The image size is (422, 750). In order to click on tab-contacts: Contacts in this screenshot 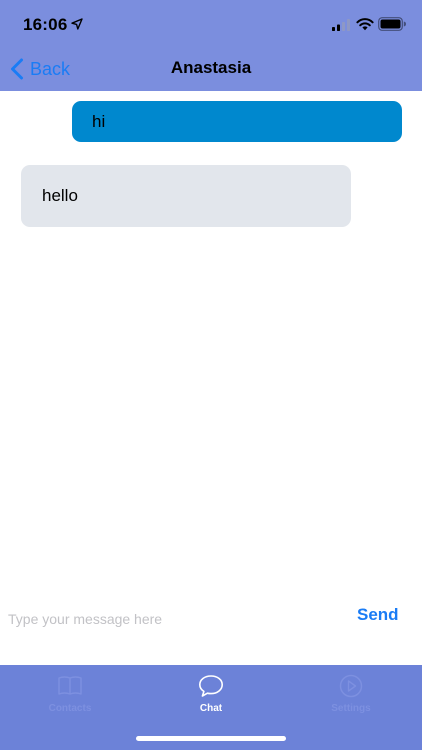, I will do `click(70, 697)`.